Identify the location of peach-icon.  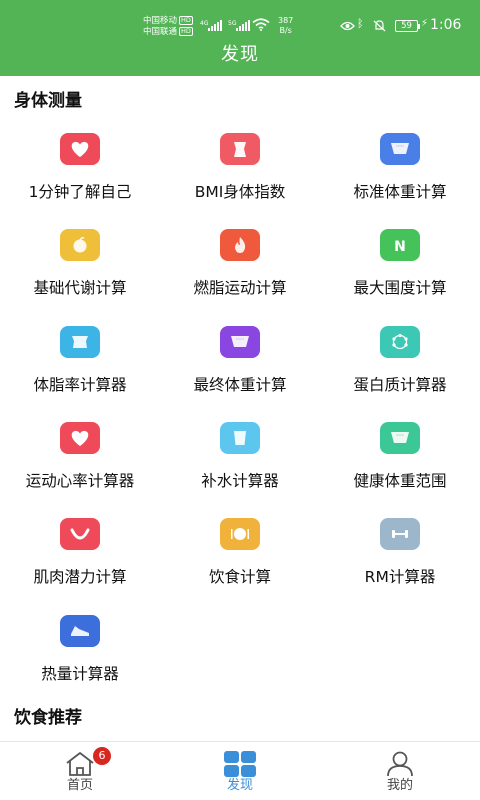
(80, 245).